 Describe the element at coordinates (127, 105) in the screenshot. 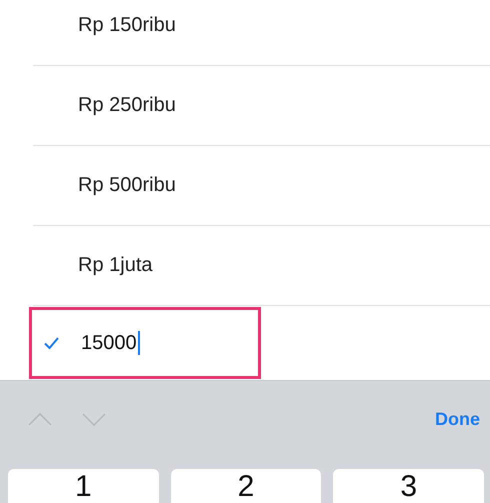

I see `option-label: Rp 250ribu` at that location.